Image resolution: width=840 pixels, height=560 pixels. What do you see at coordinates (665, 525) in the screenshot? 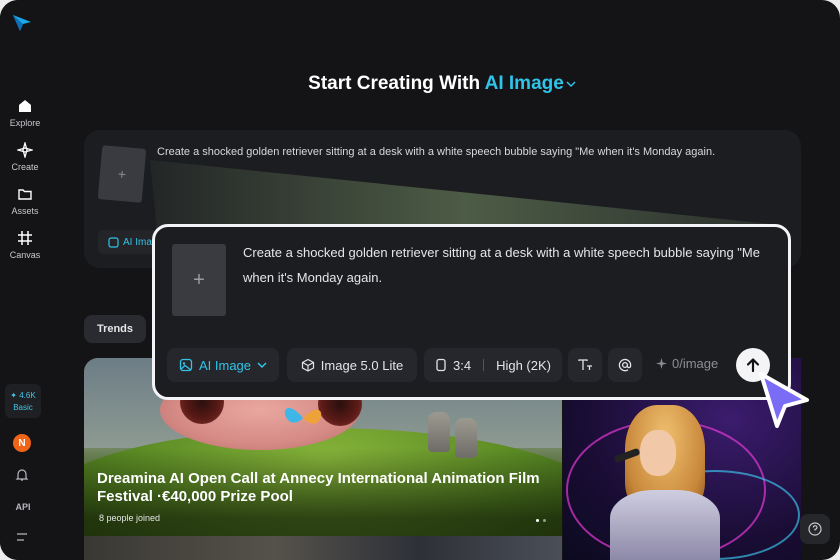
I see `card-artwork-outfit` at bounding box center [665, 525].